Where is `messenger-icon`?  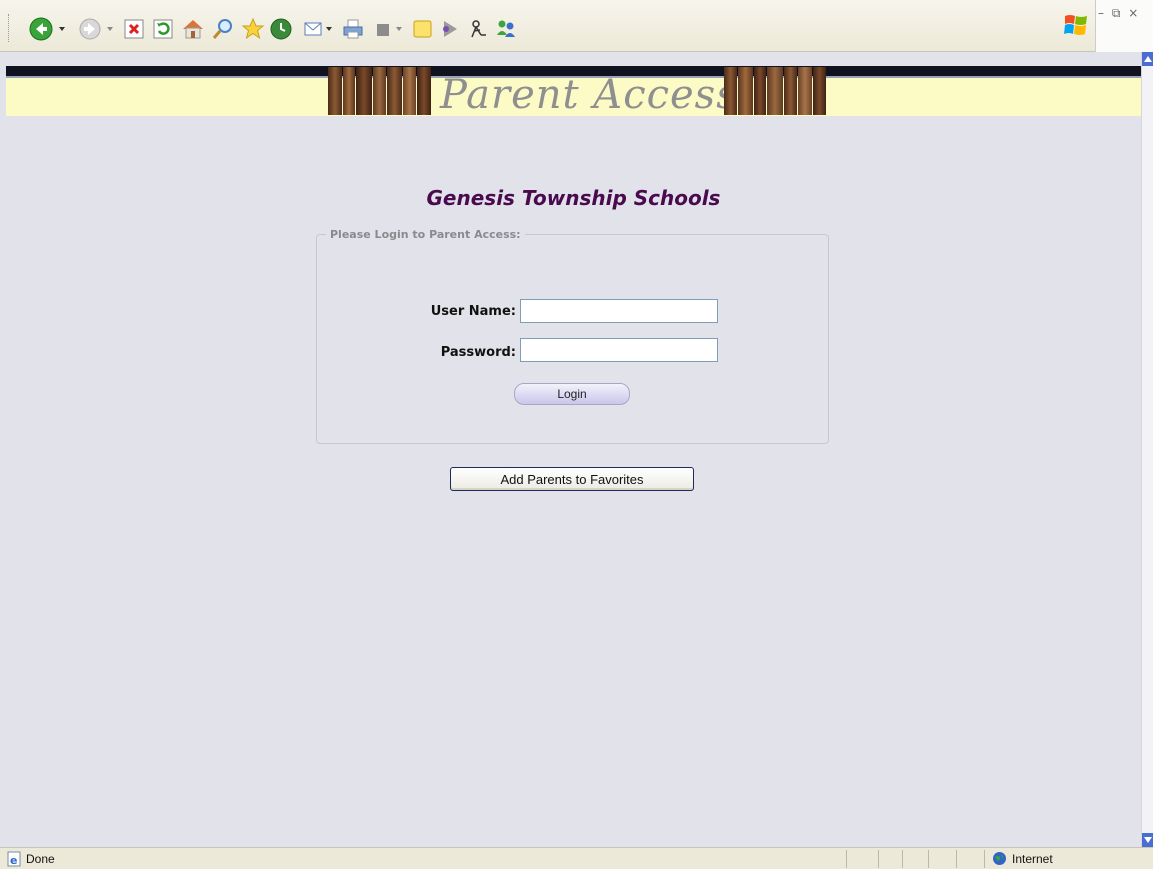 messenger-icon is located at coordinates (506, 29).